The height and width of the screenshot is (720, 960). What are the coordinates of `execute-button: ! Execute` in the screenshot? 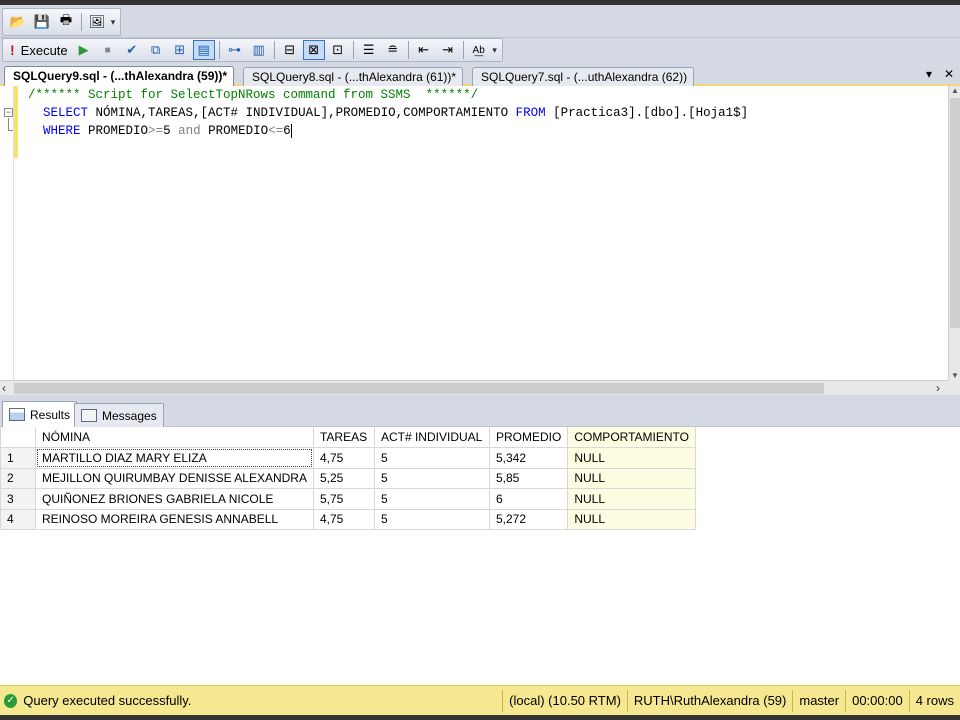 It's located at (39, 50).